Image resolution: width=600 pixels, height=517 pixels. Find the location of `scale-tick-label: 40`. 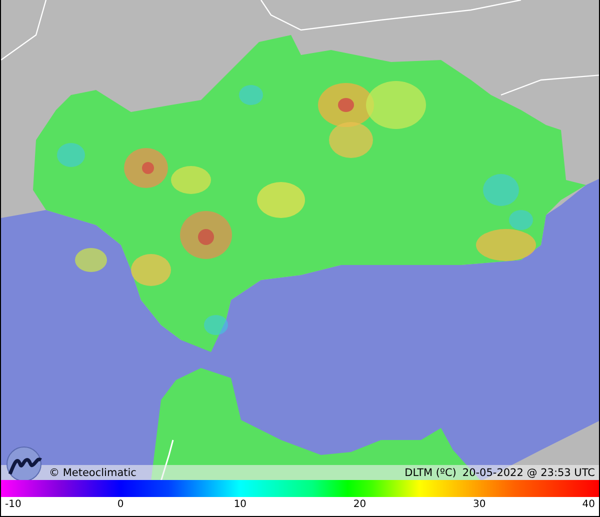

scale-tick-label: 40 is located at coordinates (588, 504).